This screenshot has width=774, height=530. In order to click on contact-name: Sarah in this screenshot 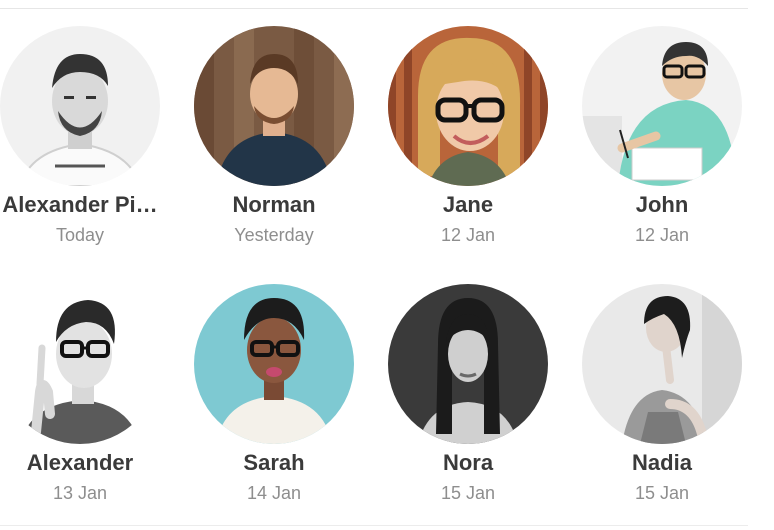, I will do `click(274, 462)`.